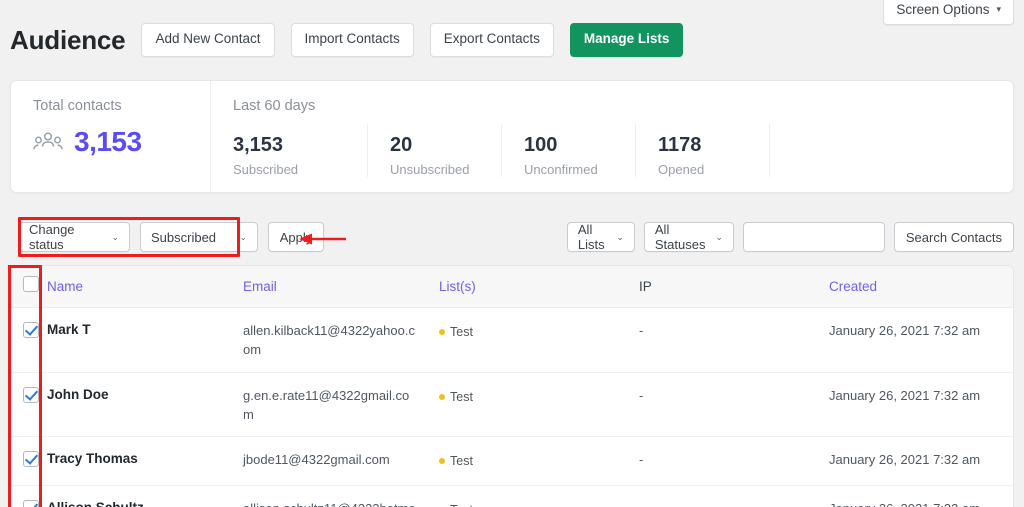 Image resolution: width=1024 pixels, height=507 pixels. I want to click on contact-name: Mark T, so click(69, 329).